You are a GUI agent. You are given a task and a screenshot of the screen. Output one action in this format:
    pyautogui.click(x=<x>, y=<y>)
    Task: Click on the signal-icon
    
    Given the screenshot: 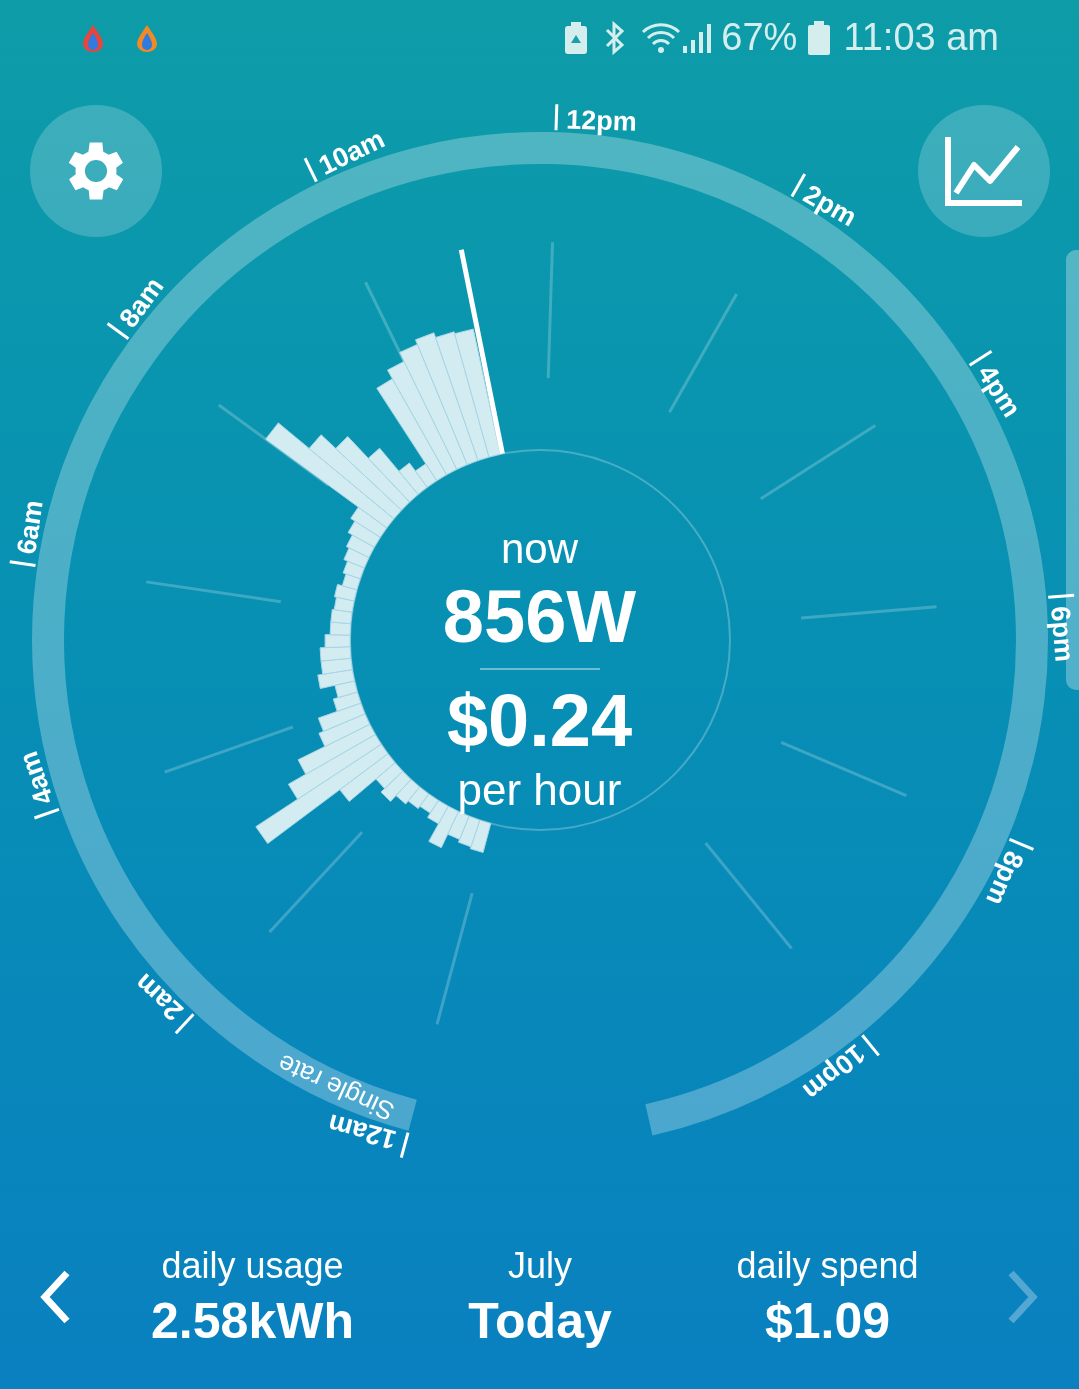 What is the action you would take?
    pyautogui.click(x=697, y=37)
    